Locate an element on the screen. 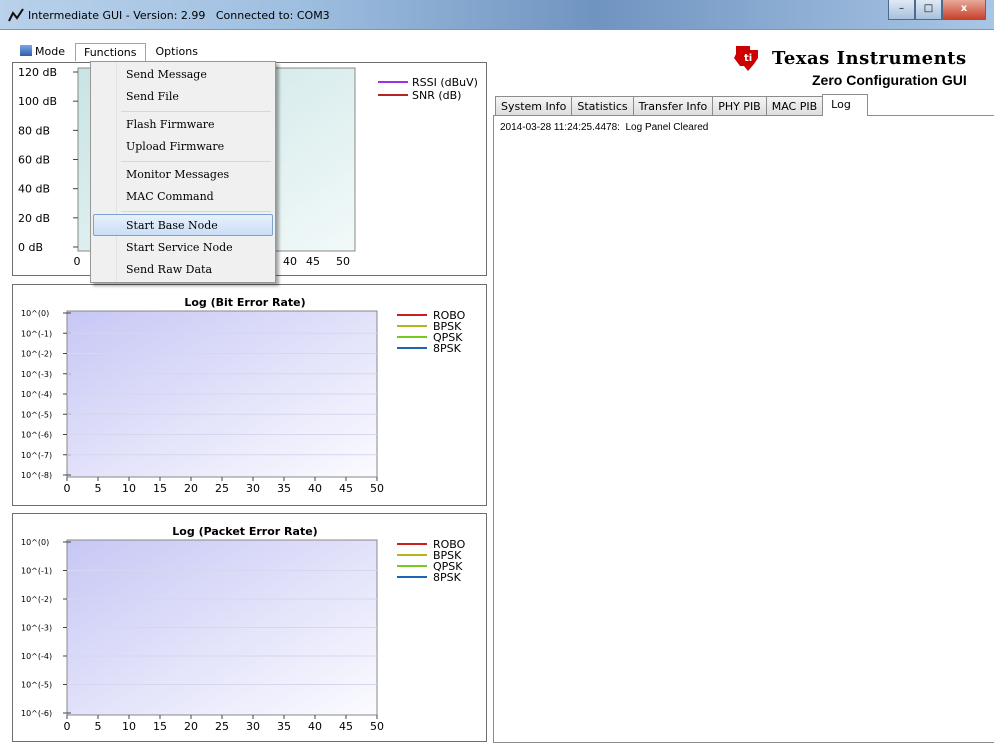 This screenshot has height=745, width=994. menu-mode: Mode is located at coordinates (42, 52).